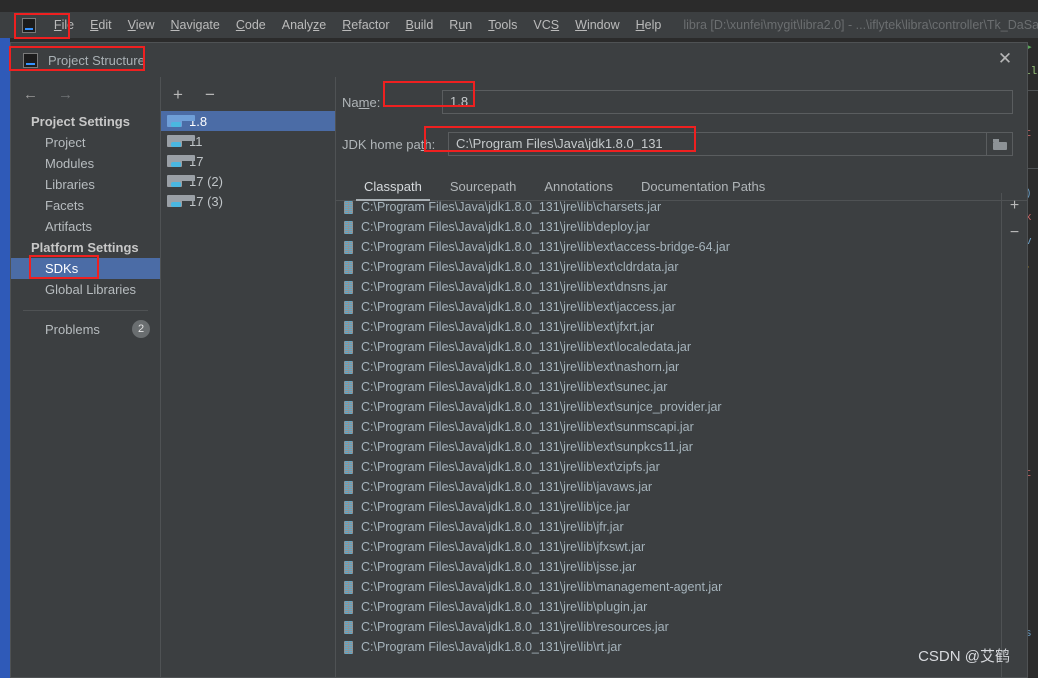 The height and width of the screenshot is (678, 1038). Describe the element at coordinates (248, 377) in the screenshot. I see `sdk-list-panel: + − 1.8 11 17 17 (2) 17 (3)` at that location.